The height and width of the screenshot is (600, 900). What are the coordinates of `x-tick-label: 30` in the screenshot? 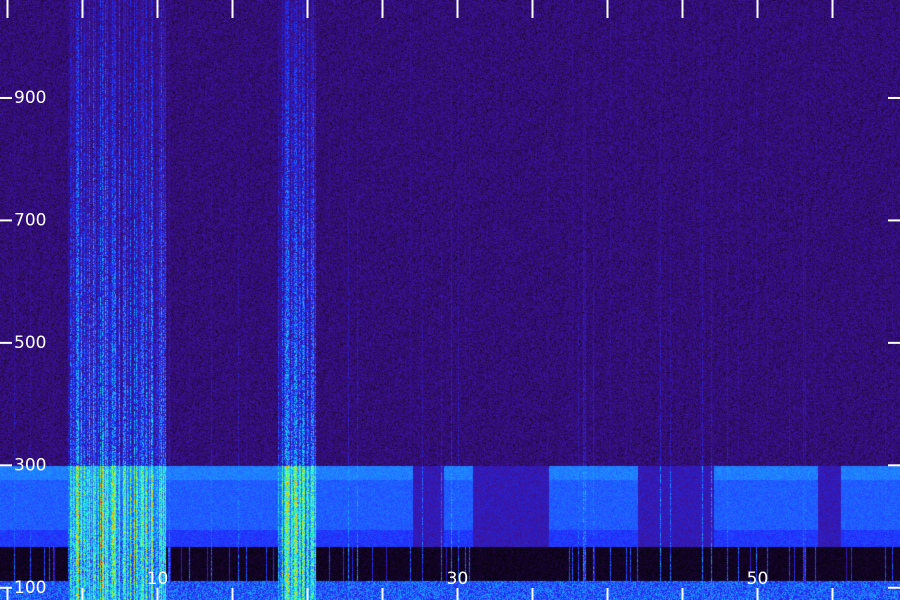 It's located at (458, 579).